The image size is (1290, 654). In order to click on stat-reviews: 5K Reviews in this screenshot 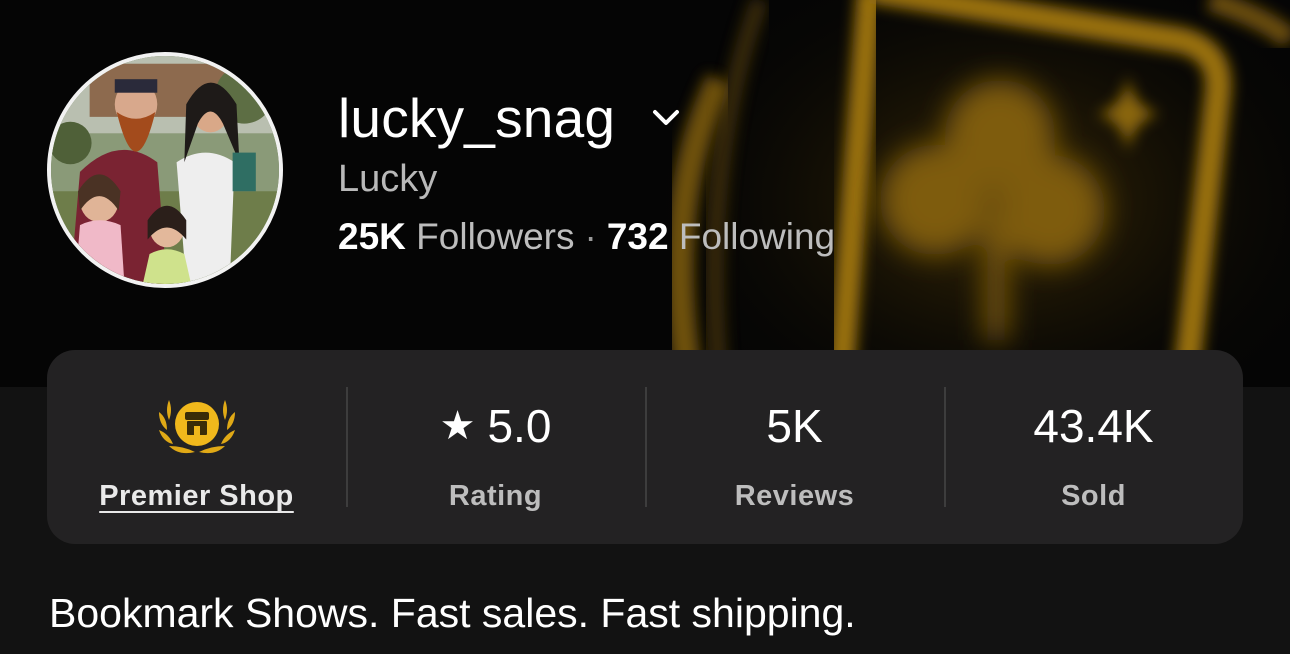, I will do `click(794, 447)`.